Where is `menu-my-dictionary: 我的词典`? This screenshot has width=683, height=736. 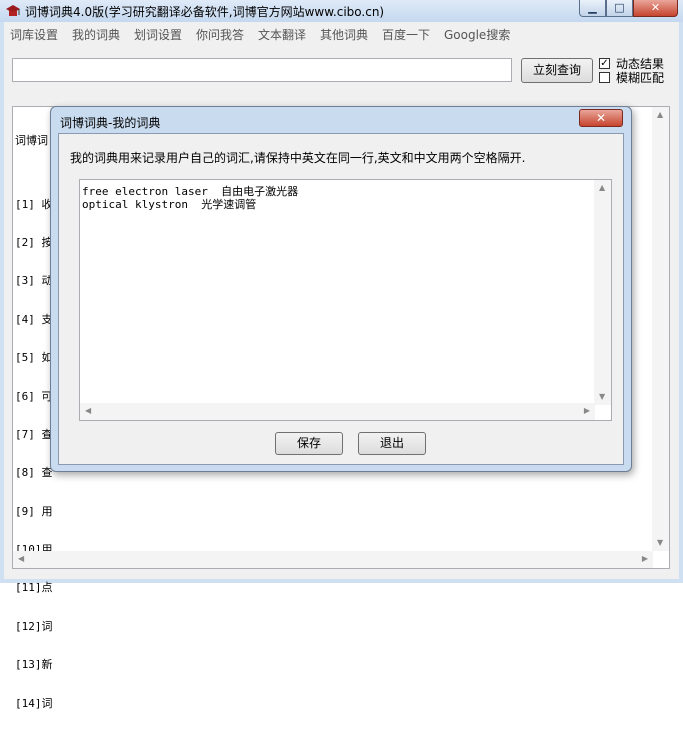
menu-my-dictionary: 我的词典 is located at coordinates (96, 34).